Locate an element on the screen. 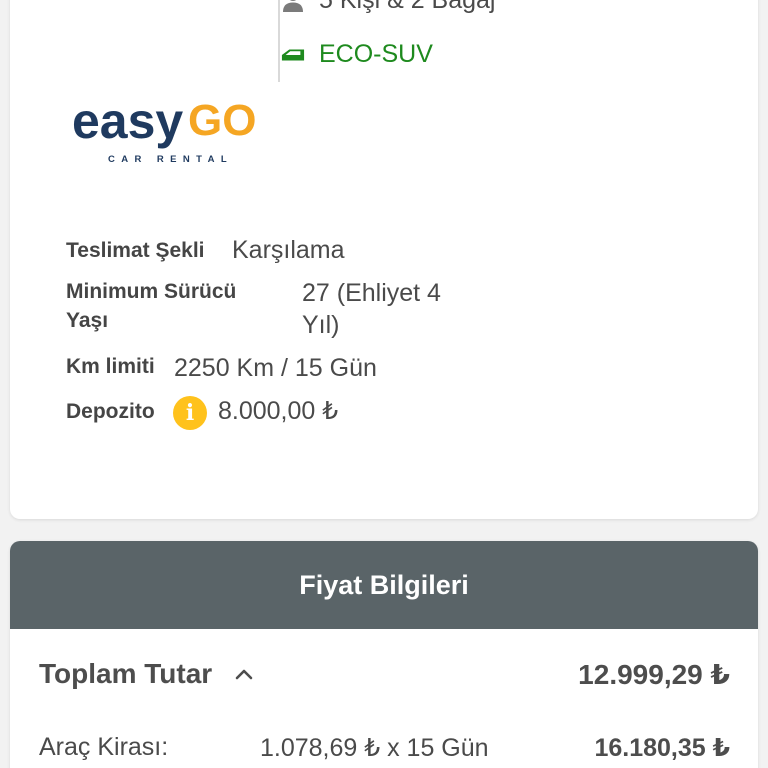 The width and height of the screenshot is (768, 768). delivery-label: Teslimat Şekli is located at coordinates (135, 250).